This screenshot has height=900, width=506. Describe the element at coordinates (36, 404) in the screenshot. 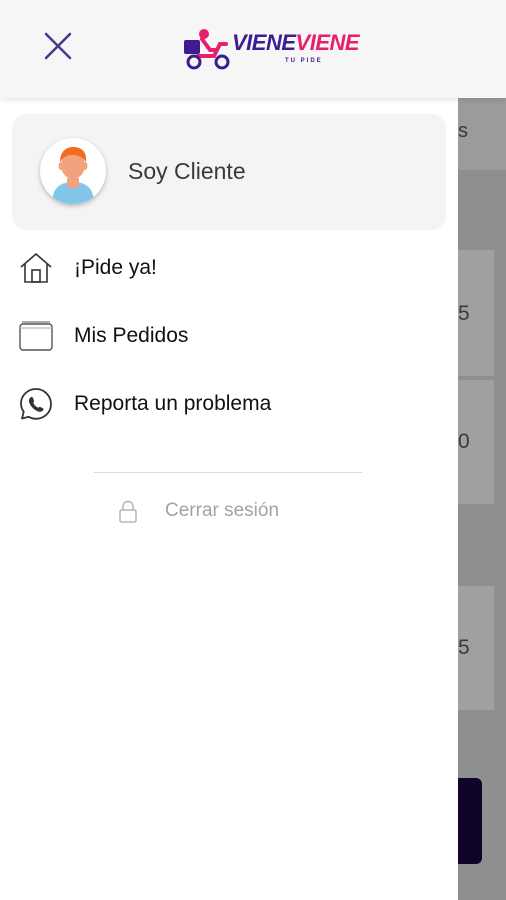

I see `whatsapp-icon` at that location.